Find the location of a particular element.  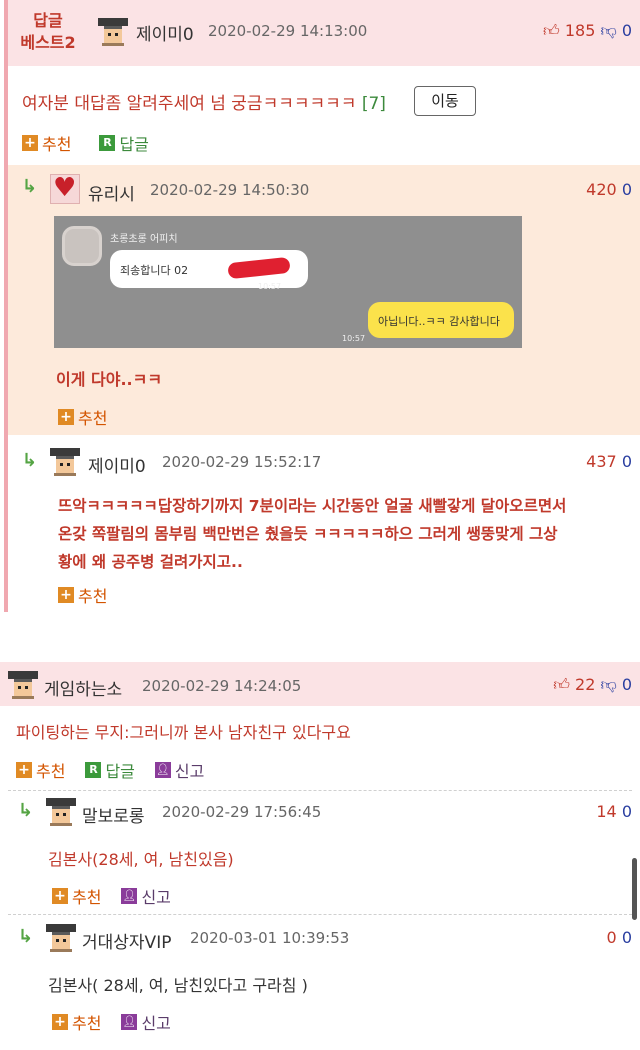

reply-score: 14 0 is located at coordinates (586, 811).